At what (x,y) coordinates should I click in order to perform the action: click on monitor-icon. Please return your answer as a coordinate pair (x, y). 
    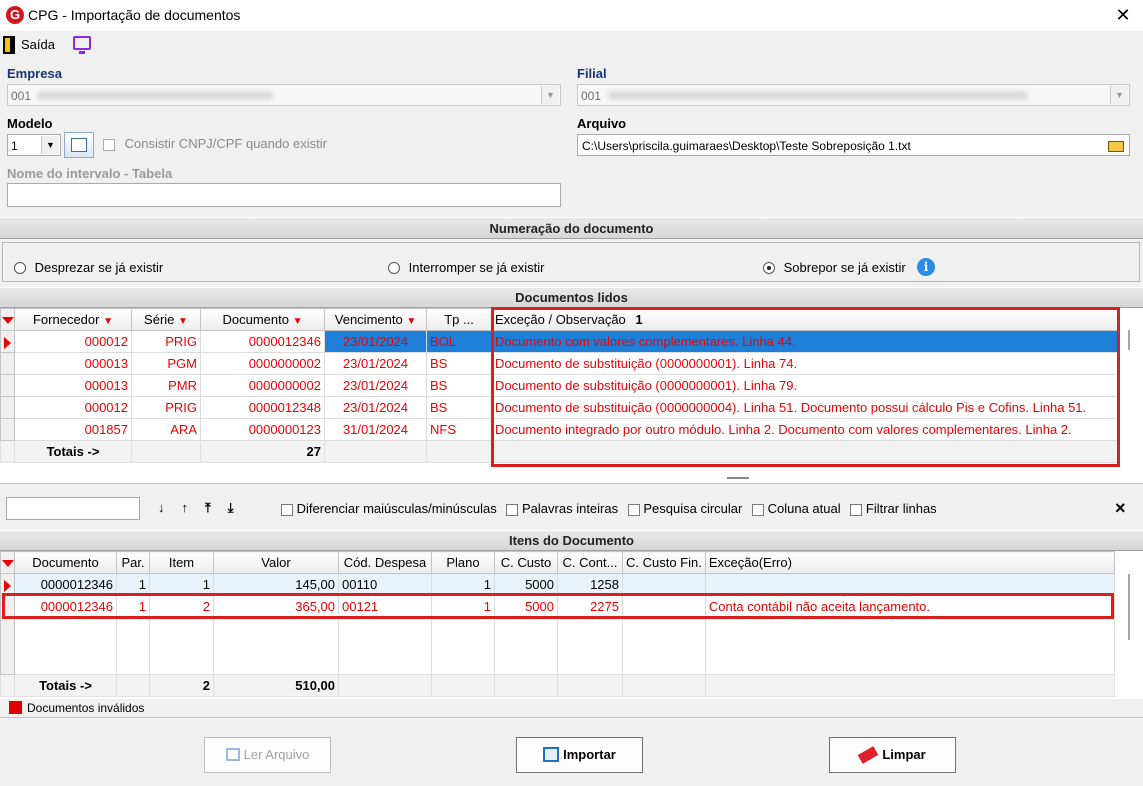
    Looking at the image, I should click on (82, 45).